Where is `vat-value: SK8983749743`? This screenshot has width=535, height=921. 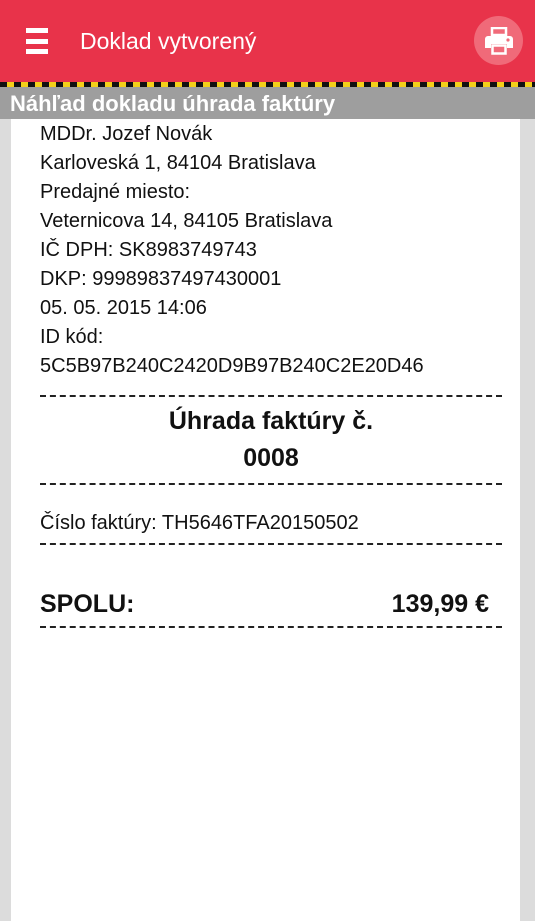
vat-value: SK8983749743 is located at coordinates (187, 250).